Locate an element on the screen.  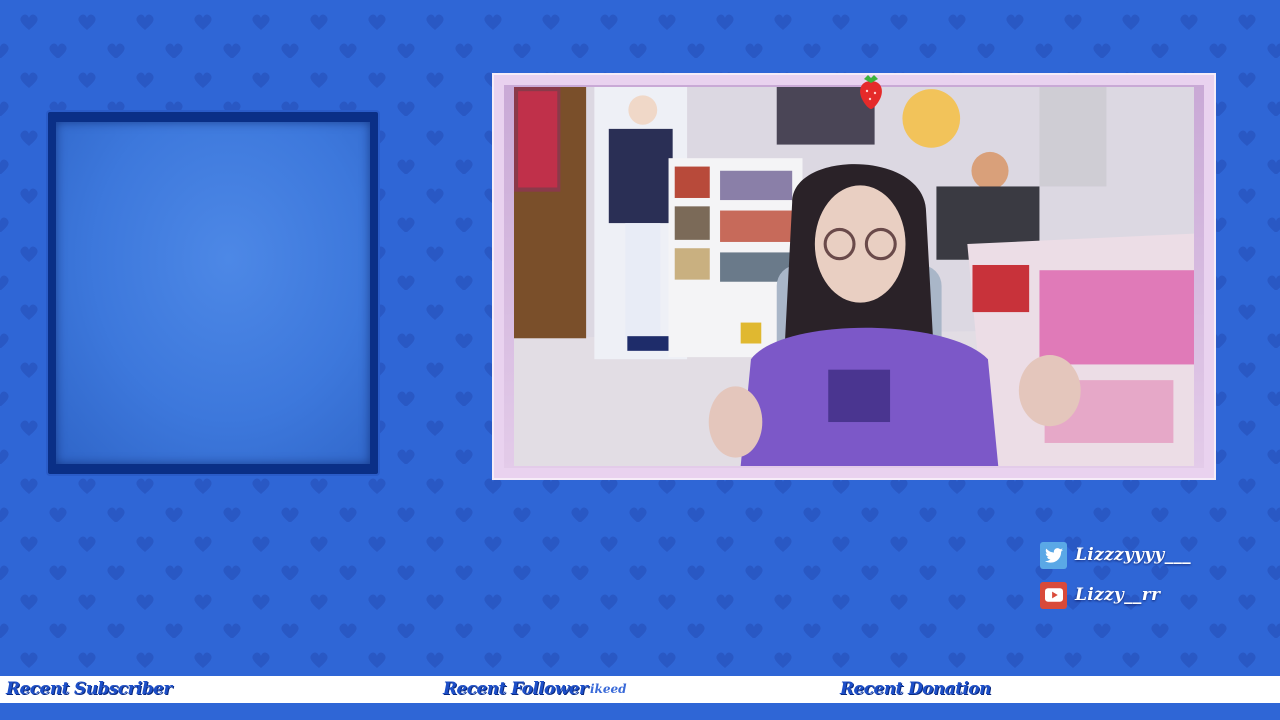
social-twitter: Lizzzyyyy___ is located at coordinates (1115, 555).